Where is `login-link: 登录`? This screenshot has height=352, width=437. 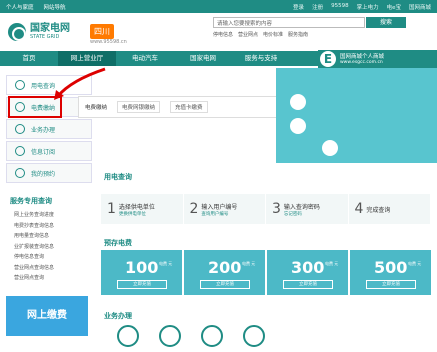 login-link: 登录 is located at coordinates (298, 7).